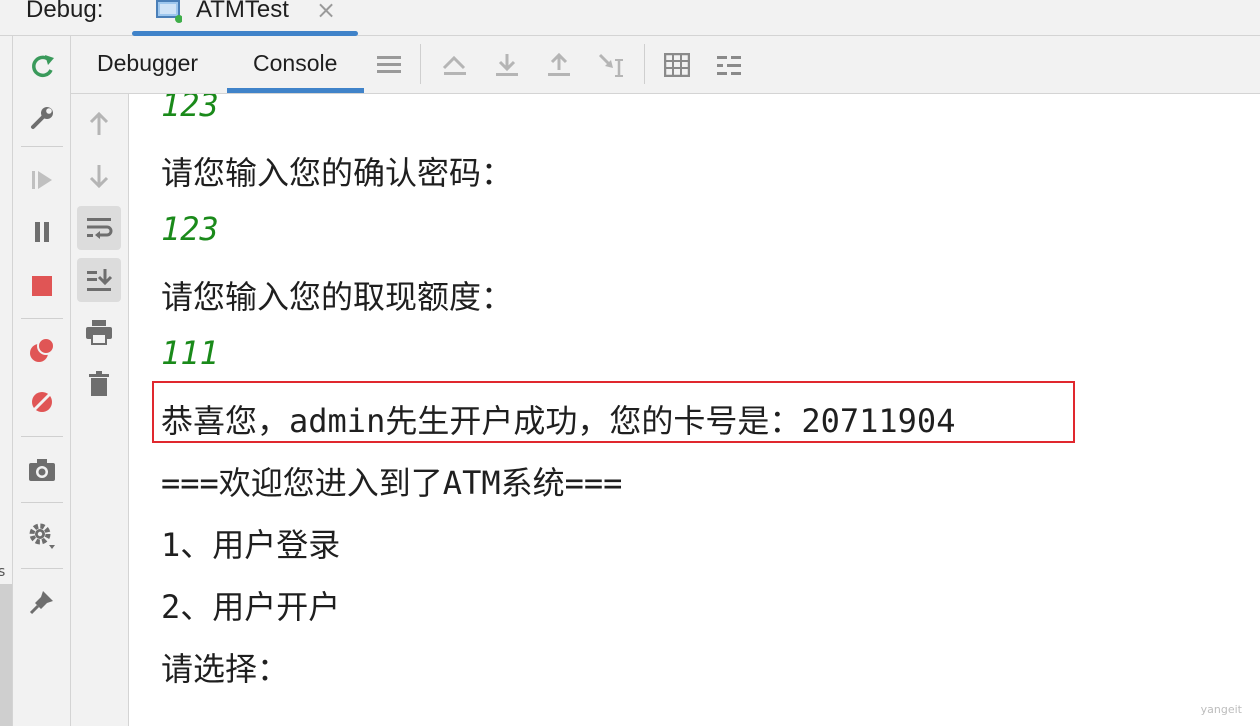 Image resolution: width=1260 pixels, height=726 pixels. What do you see at coordinates (559, 65) in the screenshot?
I see `step-out-icon` at bounding box center [559, 65].